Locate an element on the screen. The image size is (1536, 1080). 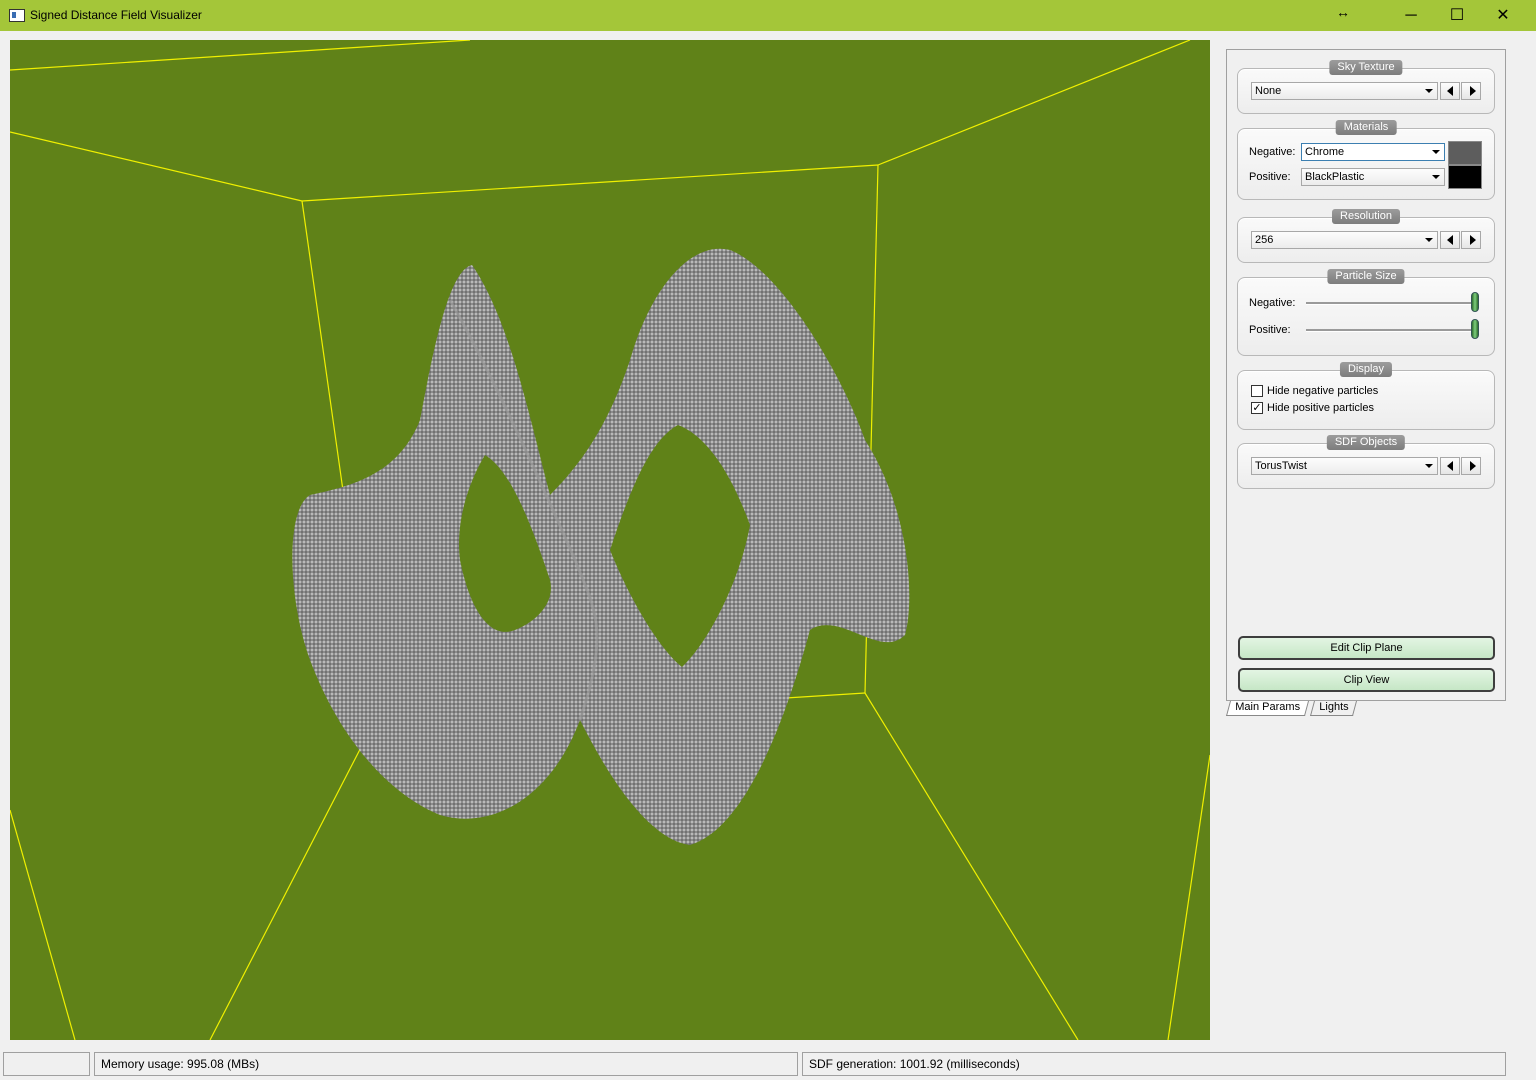
particle-size-title: Particle Size is located at coordinates (1366, 276).